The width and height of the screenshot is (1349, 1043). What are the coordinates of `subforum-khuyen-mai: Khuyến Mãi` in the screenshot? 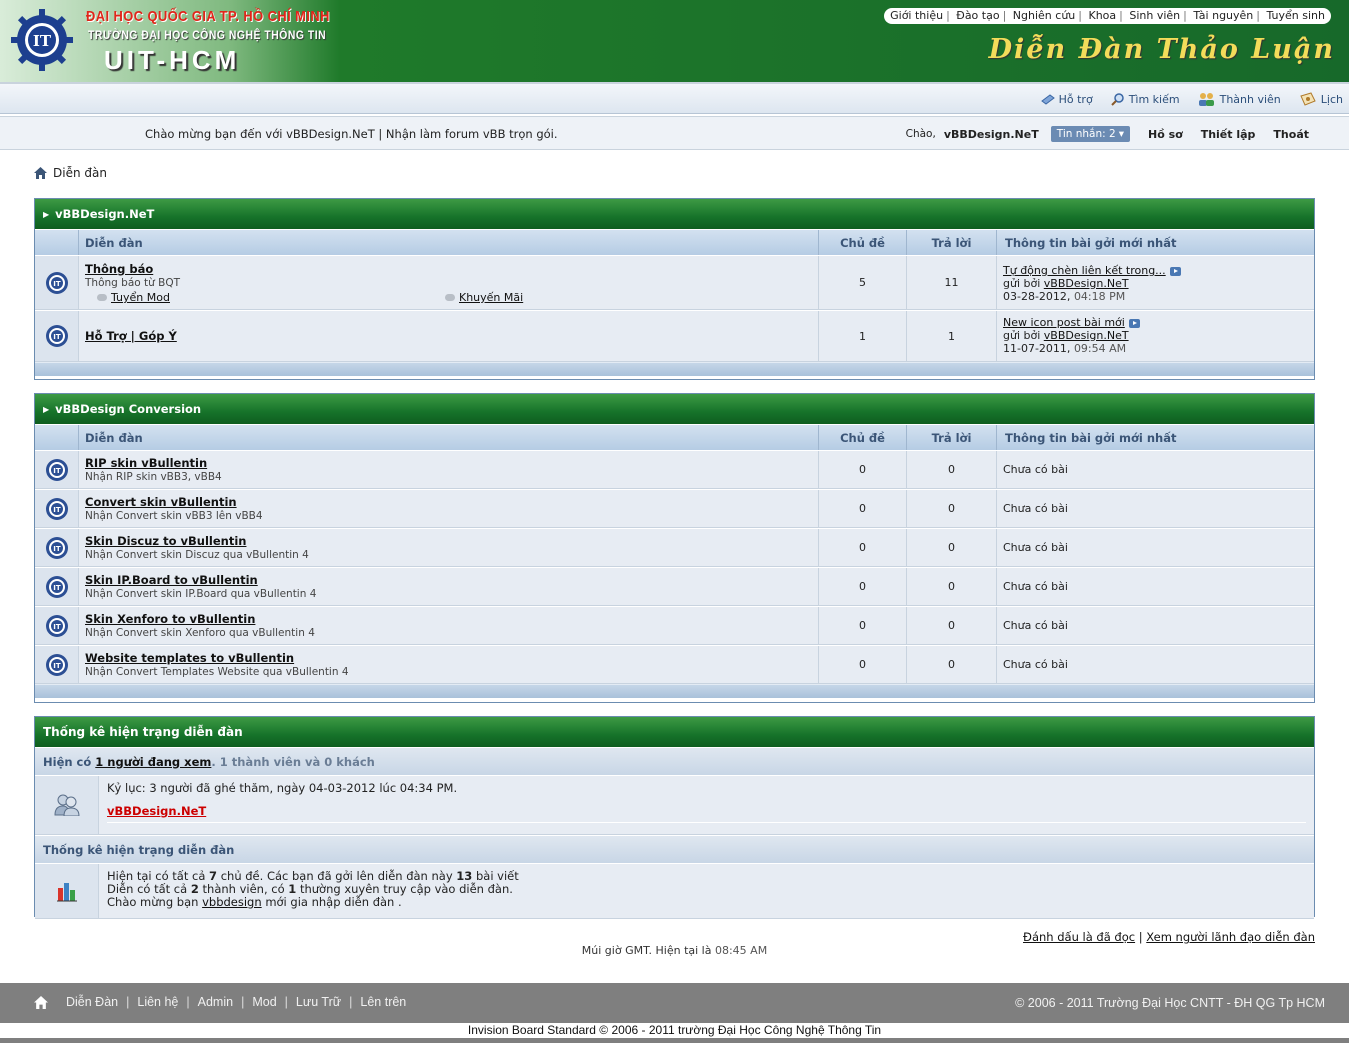 It's located at (484, 297).